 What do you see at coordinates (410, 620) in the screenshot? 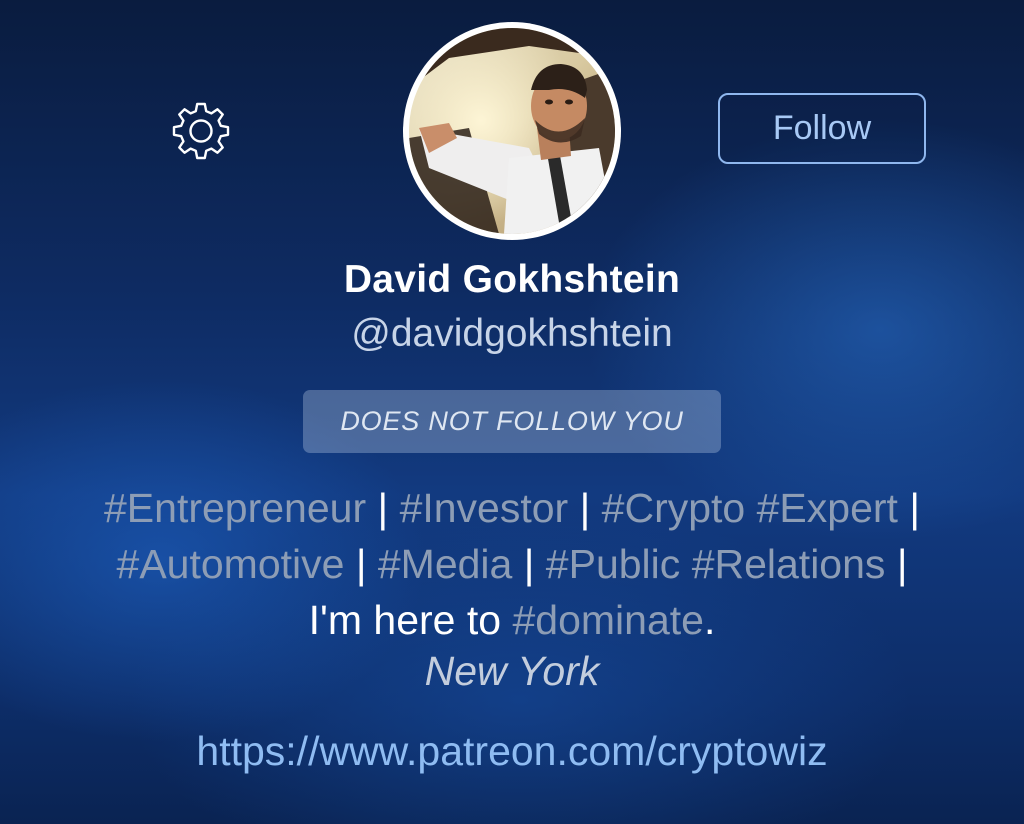
I see `bio-text: I'm here to` at bounding box center [410, 620].